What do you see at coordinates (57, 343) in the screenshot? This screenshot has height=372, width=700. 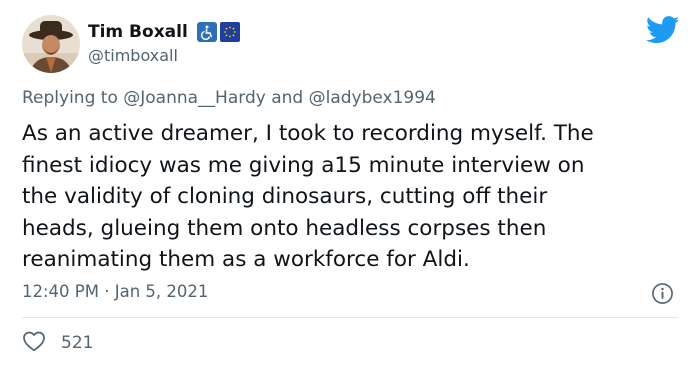 I see `like-action: 521` at bounding box center [57, 343].